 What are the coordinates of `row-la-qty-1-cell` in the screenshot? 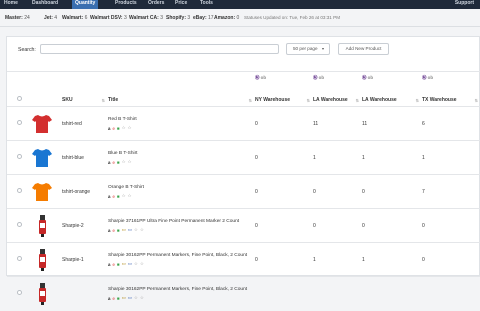 It's located at (337, 293).